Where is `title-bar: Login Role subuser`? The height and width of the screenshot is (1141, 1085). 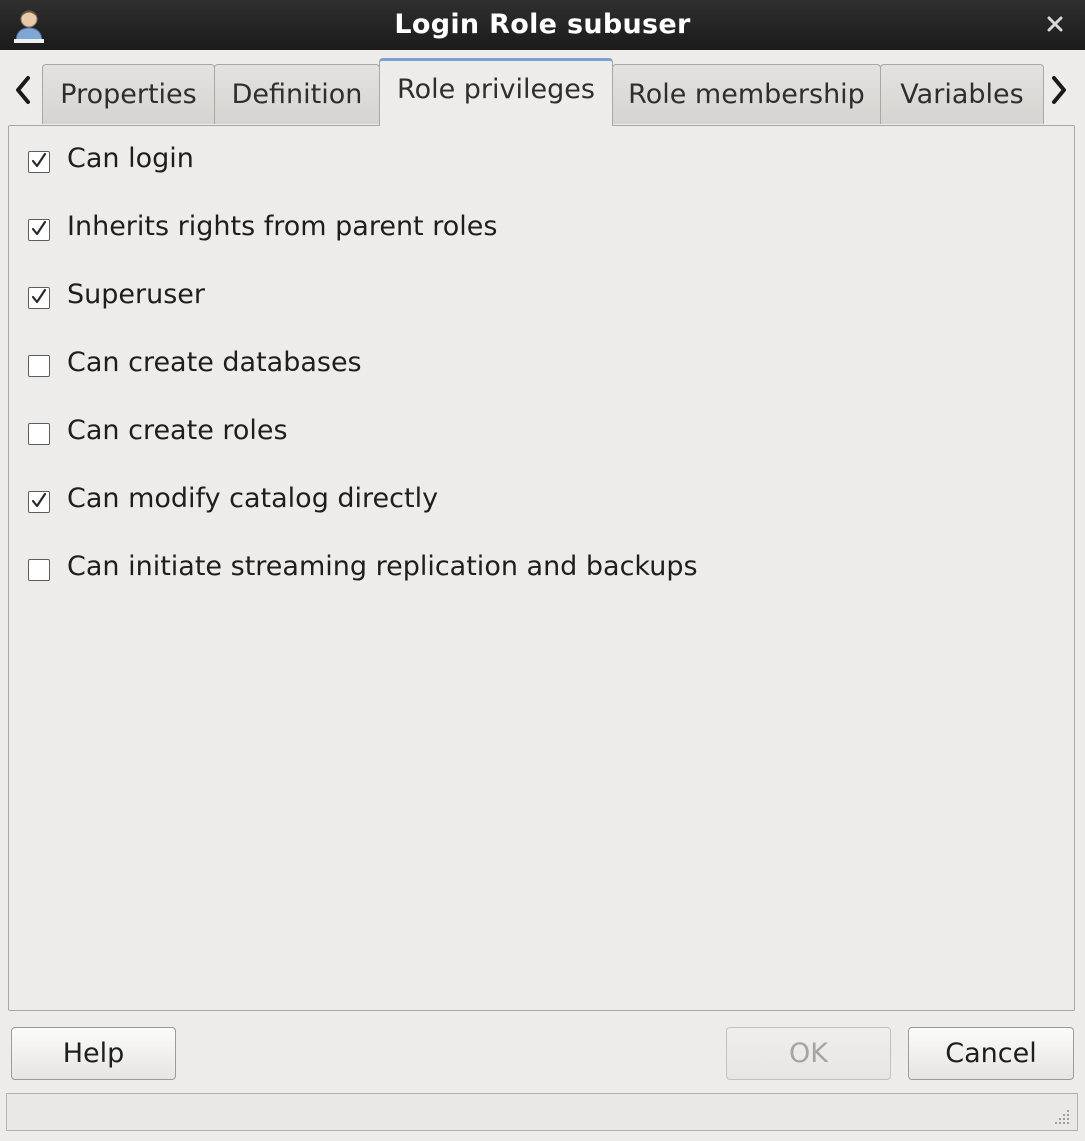 title-bar: Login Role subuser is located at coordinates (542, 25).